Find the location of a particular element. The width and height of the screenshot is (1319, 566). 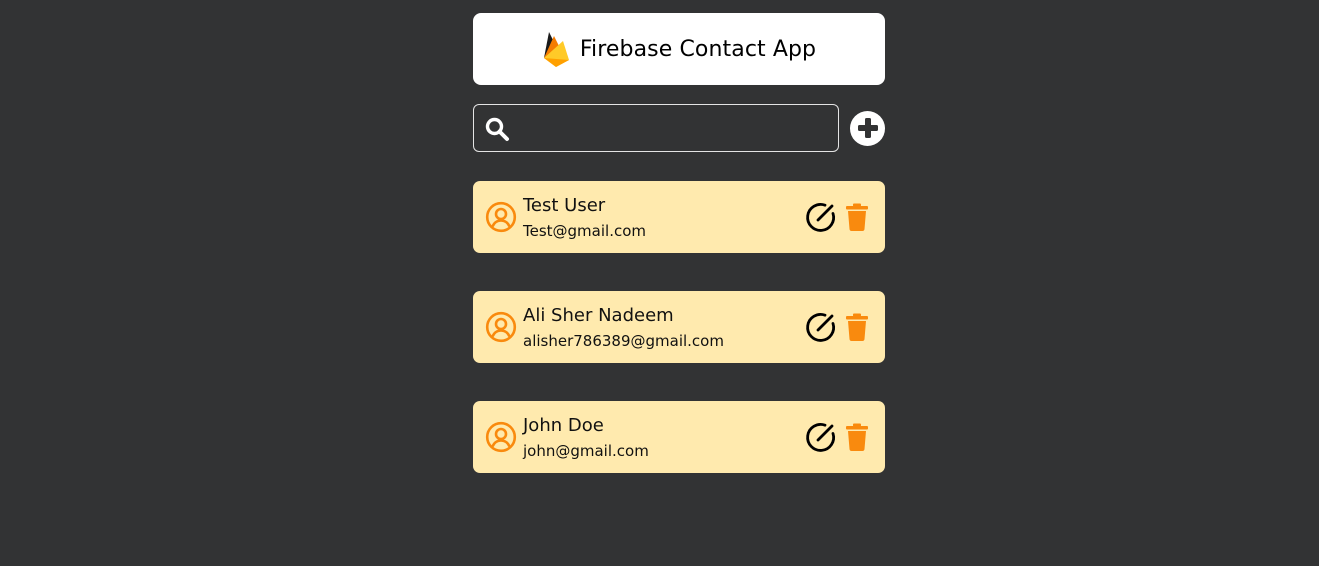

contact-card: Ali Sher Nadeem alisher786389@gmail.com is located at coordinates (679, 327).